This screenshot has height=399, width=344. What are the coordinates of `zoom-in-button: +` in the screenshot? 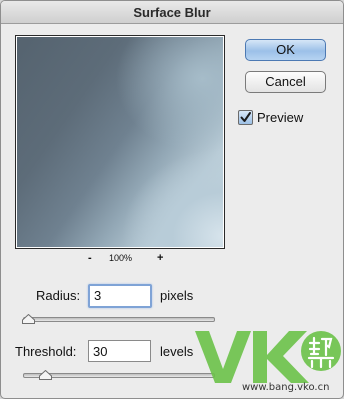 It's located at (160, 258).